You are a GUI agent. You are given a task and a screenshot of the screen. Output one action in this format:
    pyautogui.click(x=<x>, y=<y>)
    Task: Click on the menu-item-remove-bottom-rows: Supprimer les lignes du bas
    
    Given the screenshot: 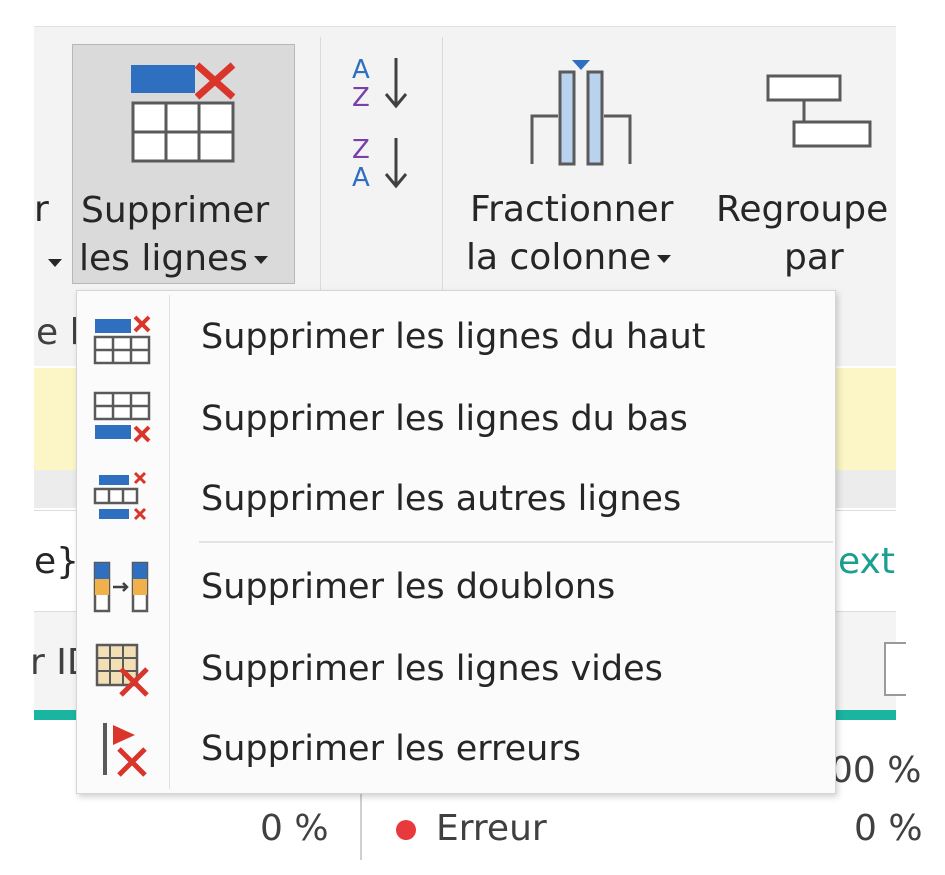 What is the action you would take?
    pyautogui.click(x=456, y=419)
    